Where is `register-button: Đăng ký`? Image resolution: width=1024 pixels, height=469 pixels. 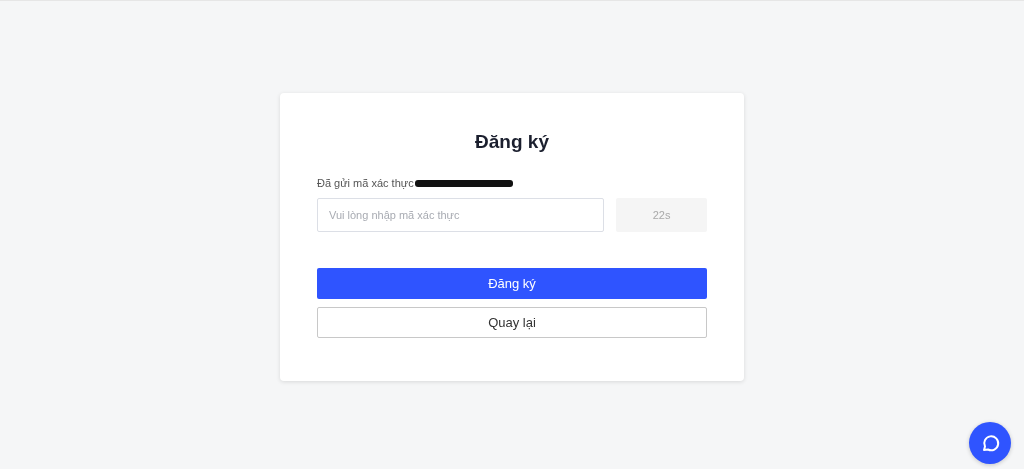 register-button: Đăng ký is located at coordinates (512, 283).